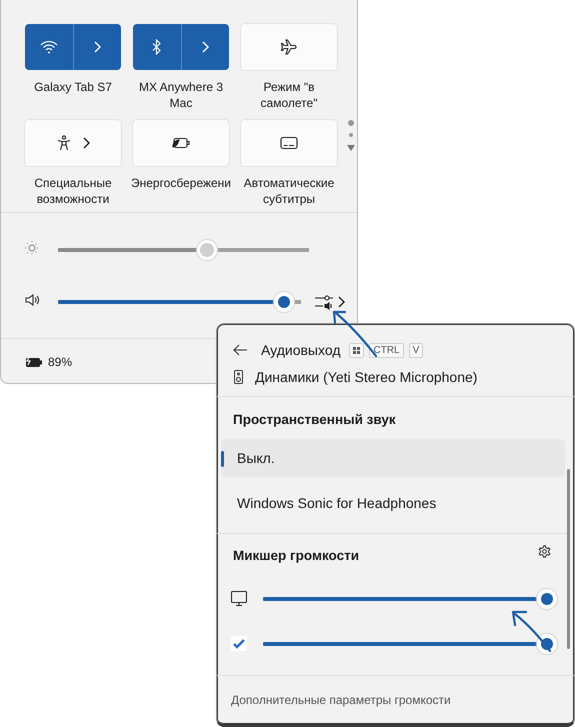  Describe the element at coordinates (73, 87) in the screenshot. I see `tile-label: Galaxy Tab S7` at that location.